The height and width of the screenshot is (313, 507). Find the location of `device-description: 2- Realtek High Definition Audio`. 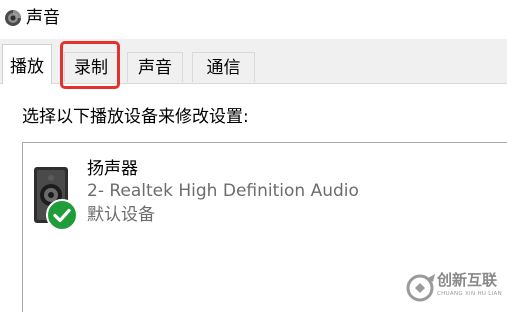

device-description: 2- Realtek High Definition Audio is located at coordinates (223, 191).